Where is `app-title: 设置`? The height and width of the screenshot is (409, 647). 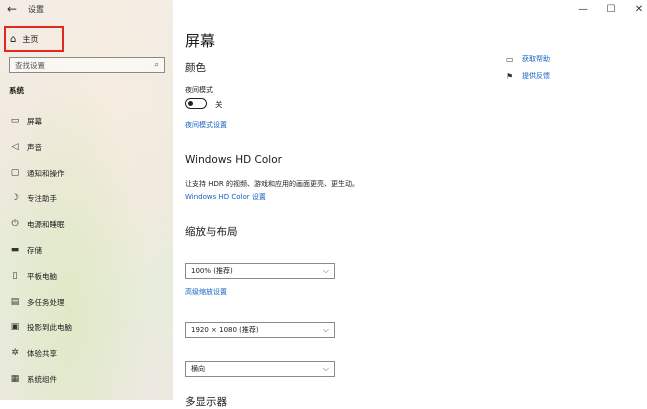
app-title: 设置 is located at coordinates (36, 9).